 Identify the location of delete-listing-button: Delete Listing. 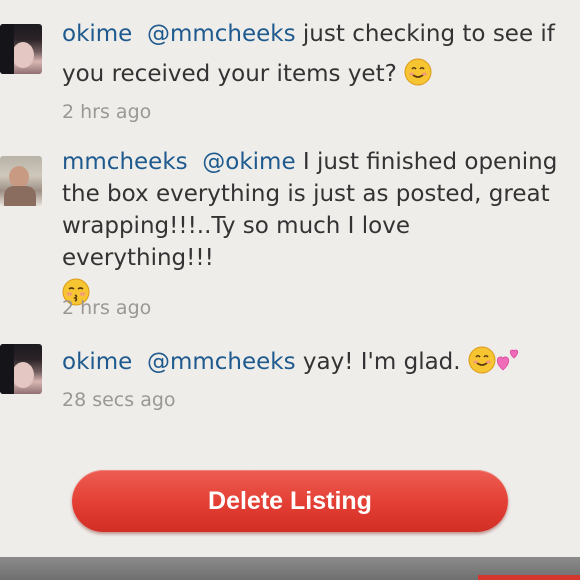
(290, 501).